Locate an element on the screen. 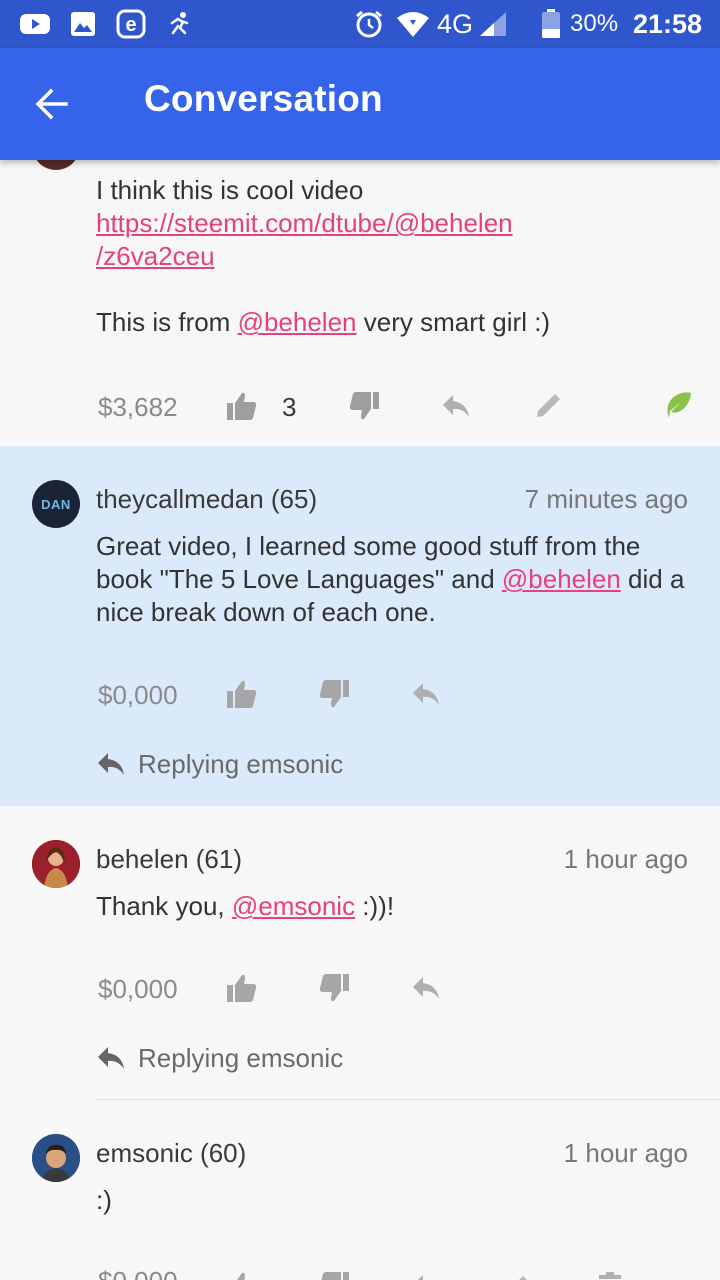  comment-author: emsonic (60) is located at coordinates (171, 1153).